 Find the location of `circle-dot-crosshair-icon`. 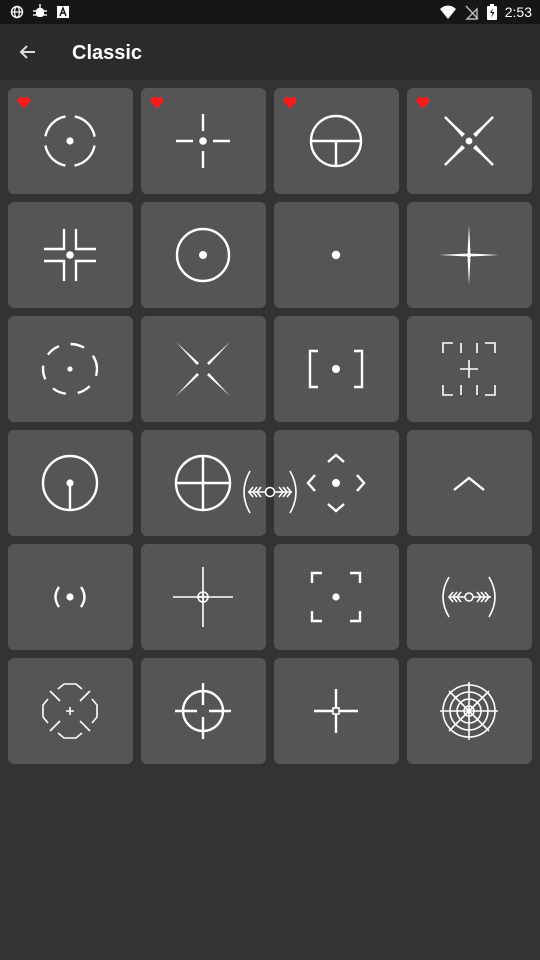

circle-dot-crosshair-icon is located at coordinates (203, 255).